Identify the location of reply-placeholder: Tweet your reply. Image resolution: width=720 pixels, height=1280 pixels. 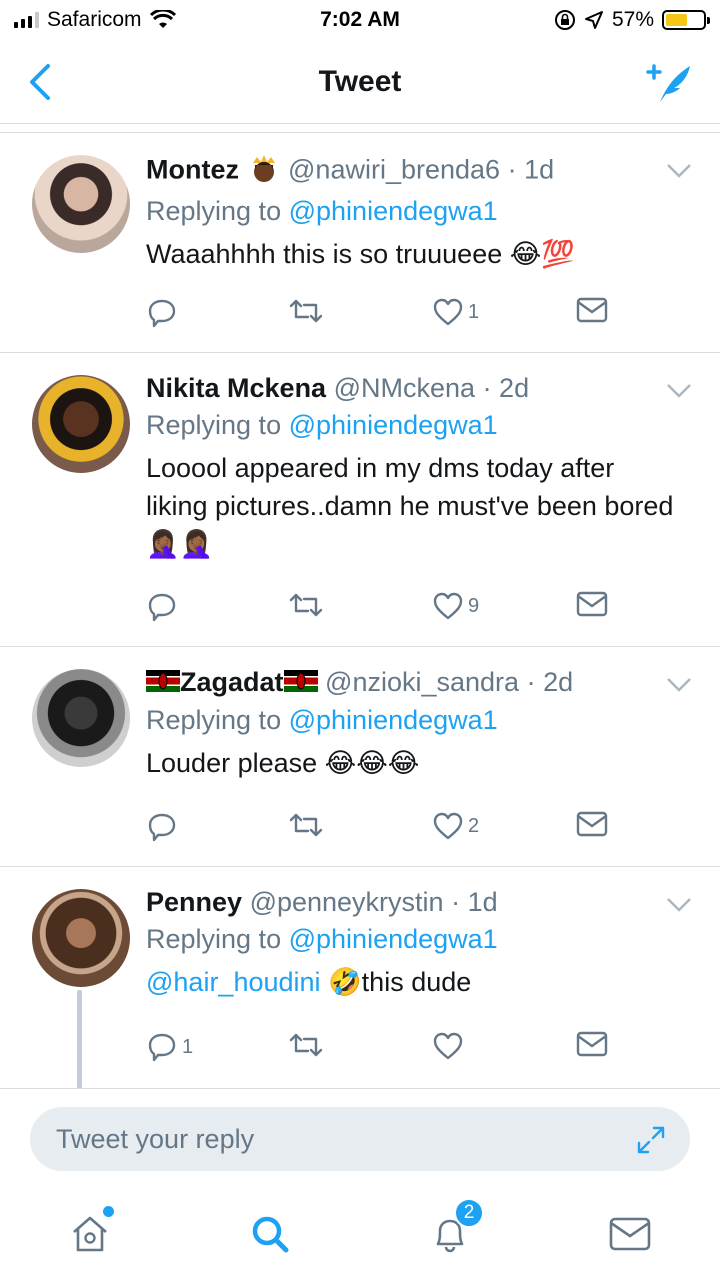
(155, 1138).